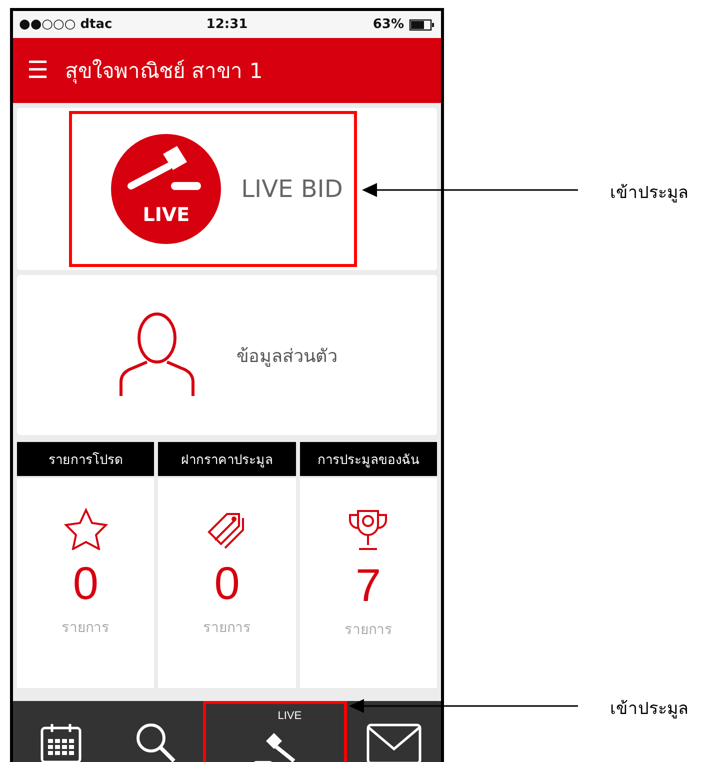  What do you see at coordinates (38, 70) in the screenshot?
I see `menu-button: ☰` at bounding box center [38, 70].